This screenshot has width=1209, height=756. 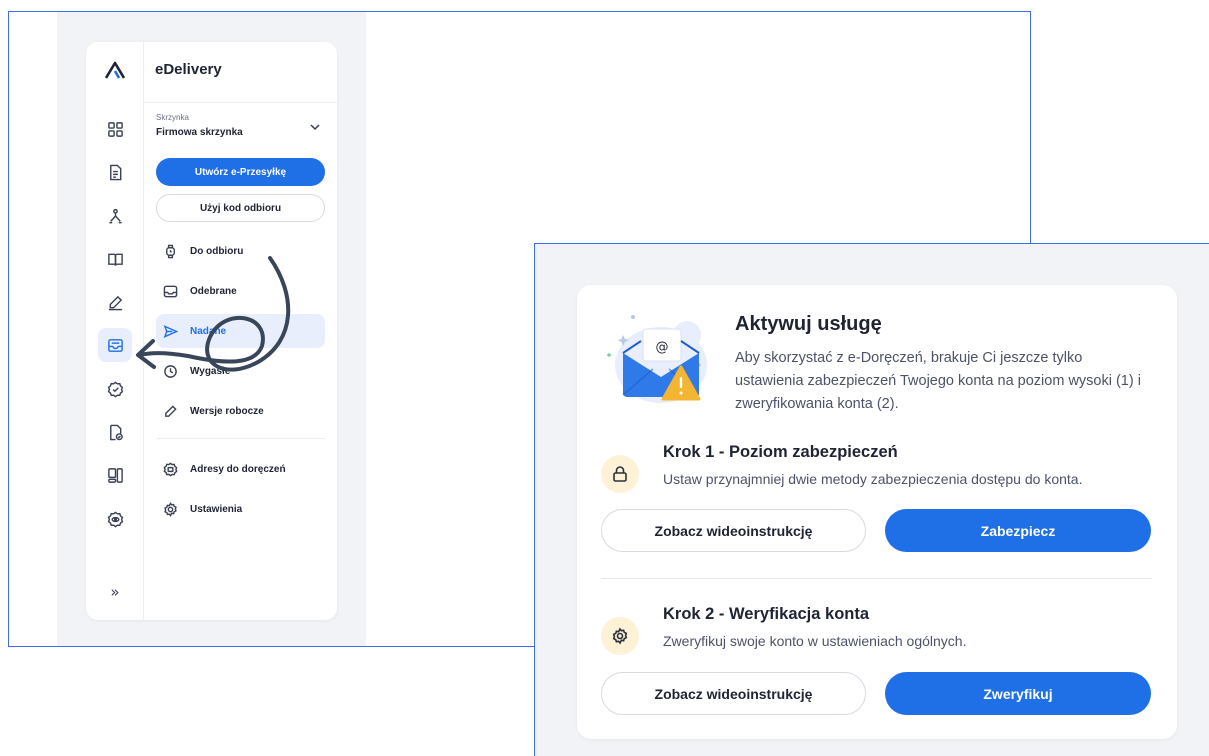 I want to click on envelope-warning-icon: @, so click(x=657, y=359).